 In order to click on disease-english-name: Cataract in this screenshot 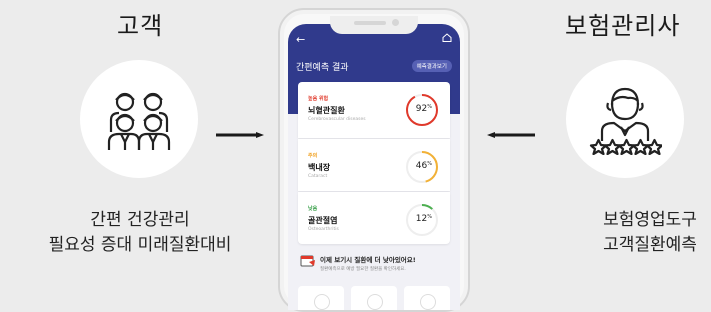, I will do `click(318, 176)`.